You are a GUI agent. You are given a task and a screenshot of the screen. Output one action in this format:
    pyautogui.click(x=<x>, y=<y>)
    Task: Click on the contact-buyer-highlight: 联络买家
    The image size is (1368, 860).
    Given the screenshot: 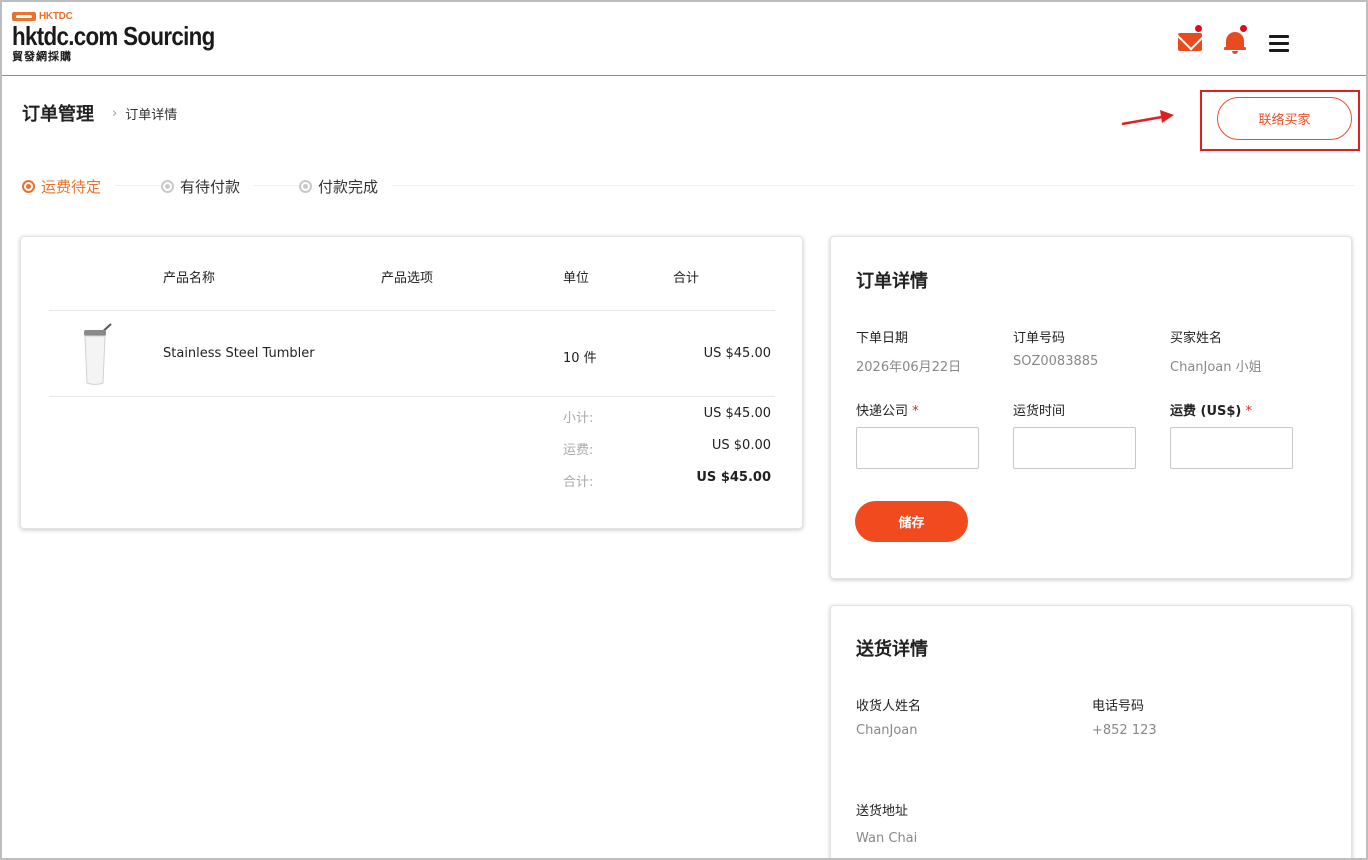 What is the action you would take?
    pyautogui.click(x=1280, y=120)
    